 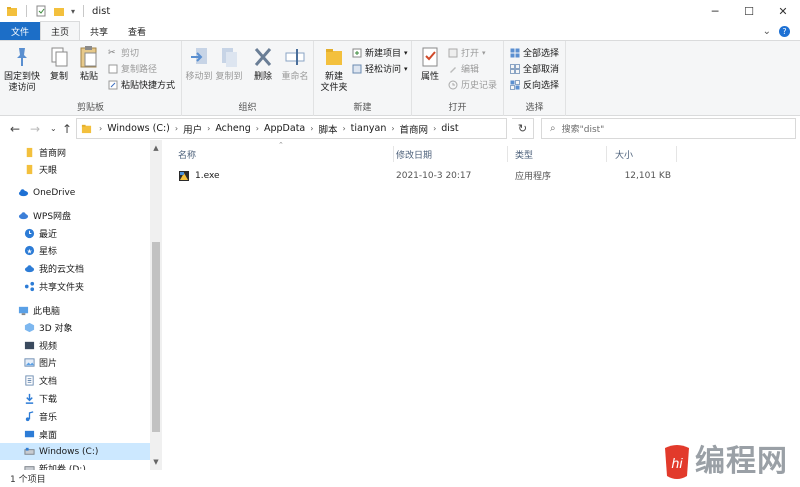 I want to click on select-all-label: 全部选择, so click(x=541, y=54).